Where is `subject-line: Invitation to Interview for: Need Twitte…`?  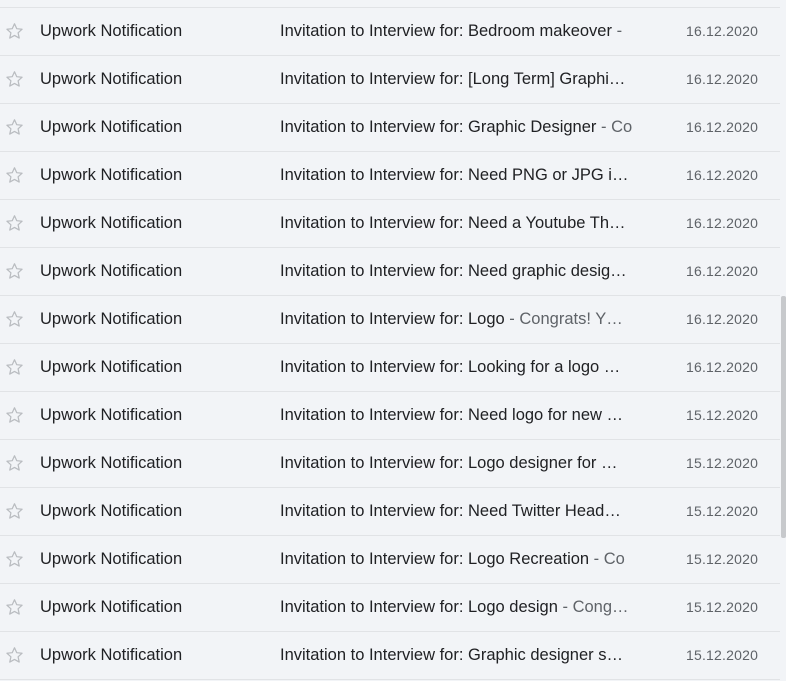
subject-line: Invitation to Interview for: Need Twitte… is located at coordinates (459, 511).